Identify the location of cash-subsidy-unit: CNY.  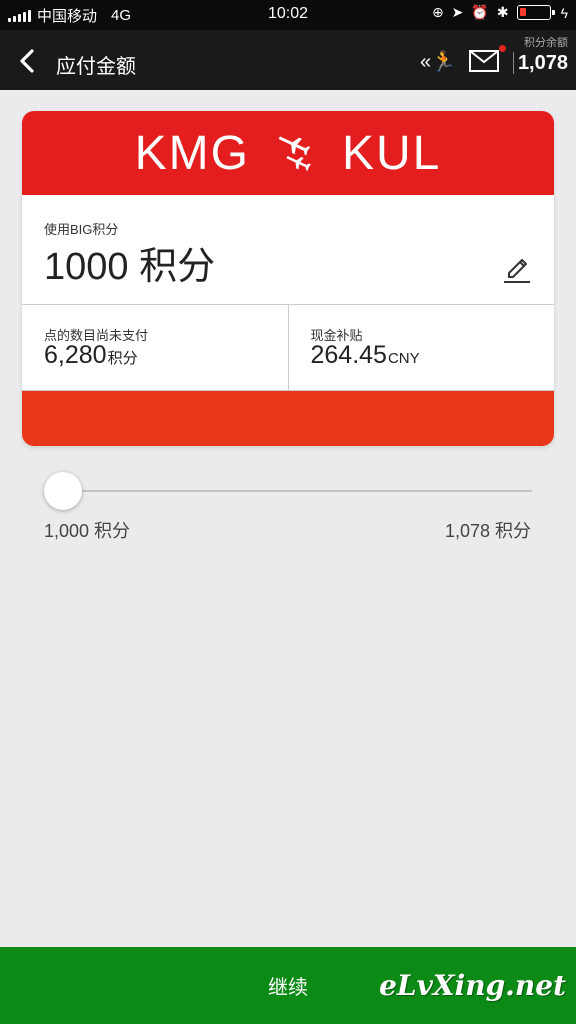
(403, 358).